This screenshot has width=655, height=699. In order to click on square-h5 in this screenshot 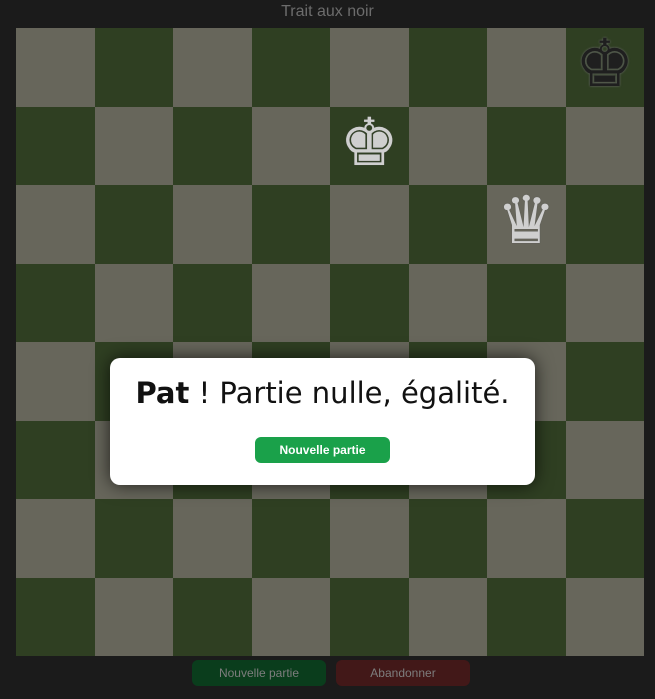, I will do `click(604, 302)`.